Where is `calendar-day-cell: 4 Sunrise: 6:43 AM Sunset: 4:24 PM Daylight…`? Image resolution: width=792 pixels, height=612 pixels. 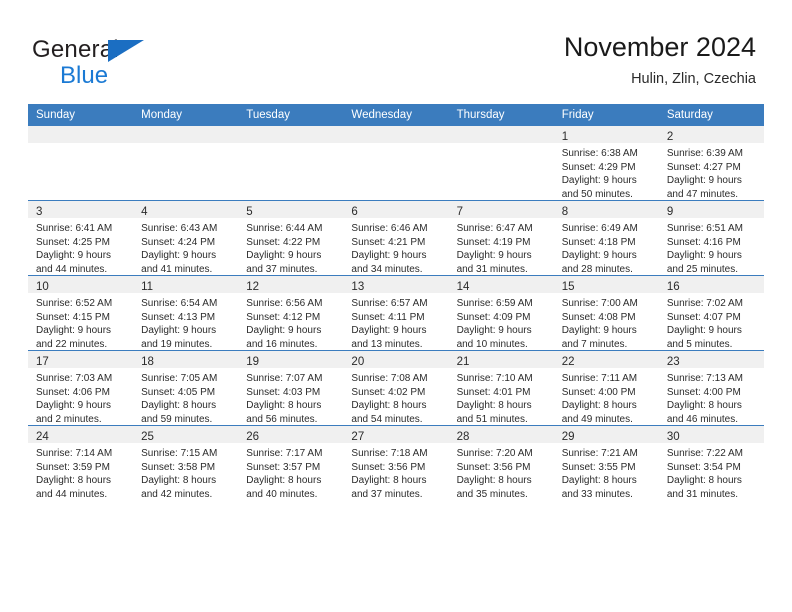 calendar-day-cell: 4 Sunrise: 6:43 AM Sunset: 4:24 PM Daylight… is located at coordinates (186, 238).